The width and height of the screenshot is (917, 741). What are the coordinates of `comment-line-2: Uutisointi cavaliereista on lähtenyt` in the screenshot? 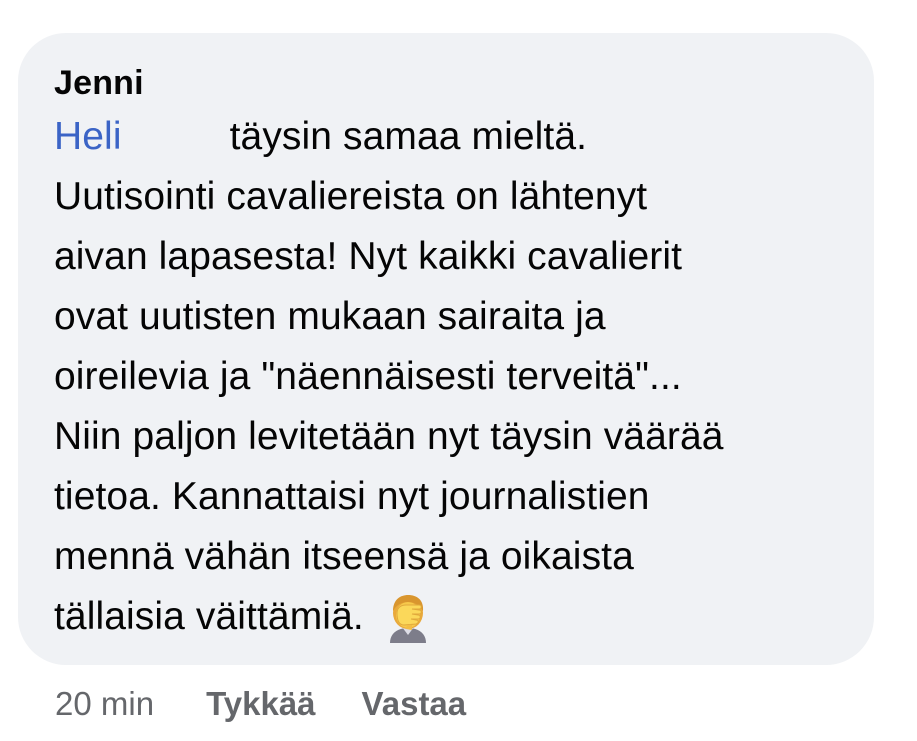 It's located at (351, 196).